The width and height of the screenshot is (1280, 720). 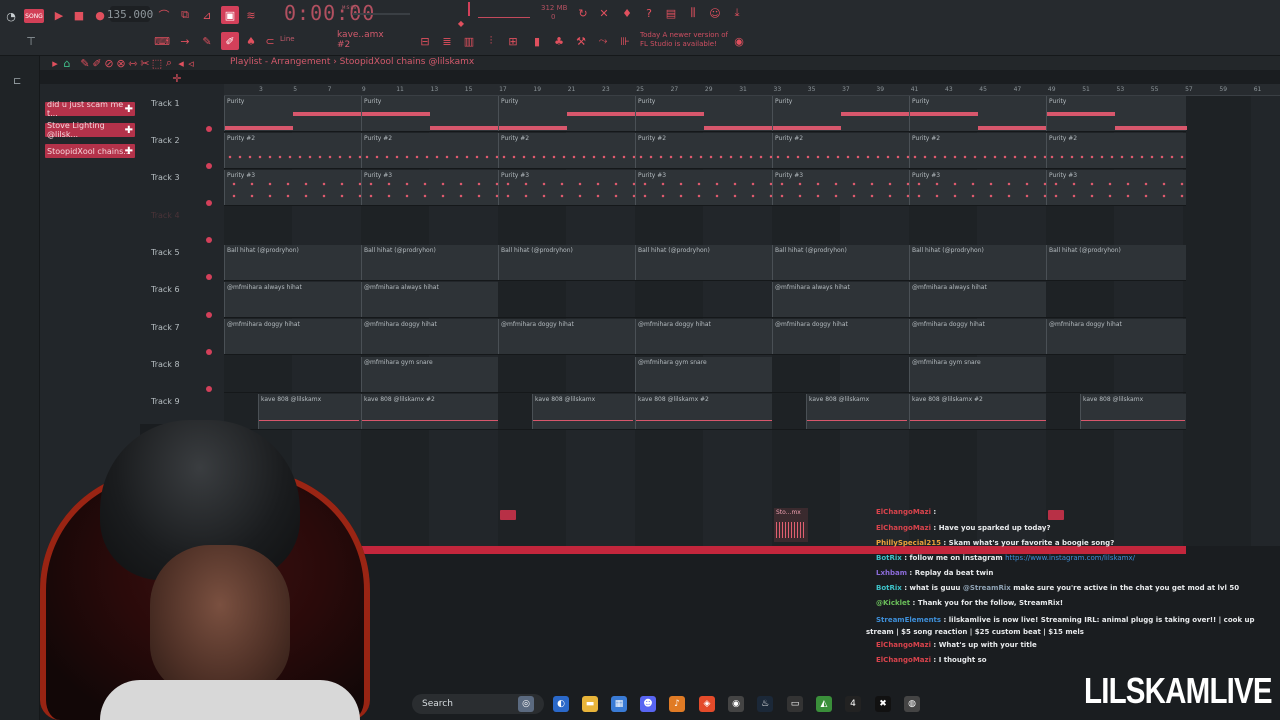 What do you see at coordinates (977, 374) in the screenshot?
I see `clip: @mfmihara gym snare` at bounding box center [977, 374].